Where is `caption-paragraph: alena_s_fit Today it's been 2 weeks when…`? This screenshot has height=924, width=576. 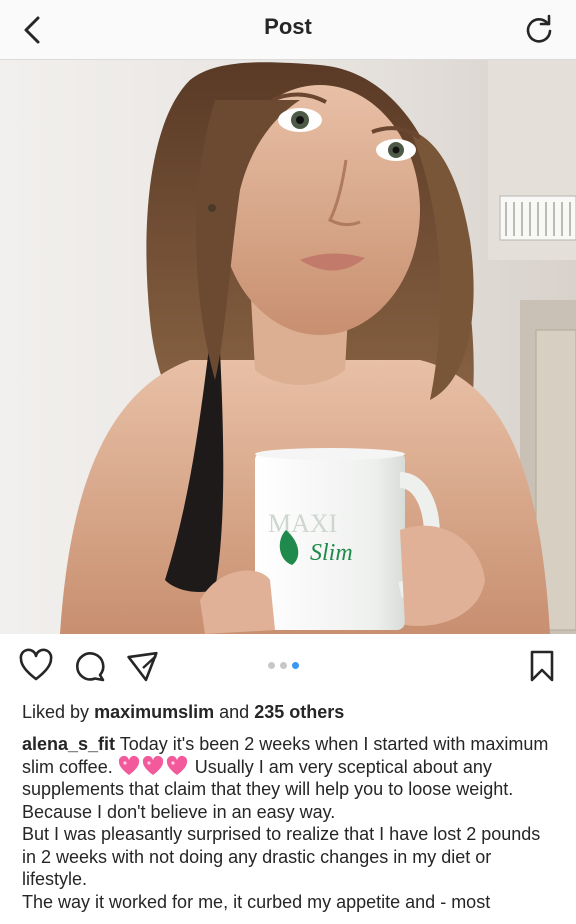
caption-paragraph: alena_s_fit Today it's been 2 weeks when… is located at coordinates (290, 778).